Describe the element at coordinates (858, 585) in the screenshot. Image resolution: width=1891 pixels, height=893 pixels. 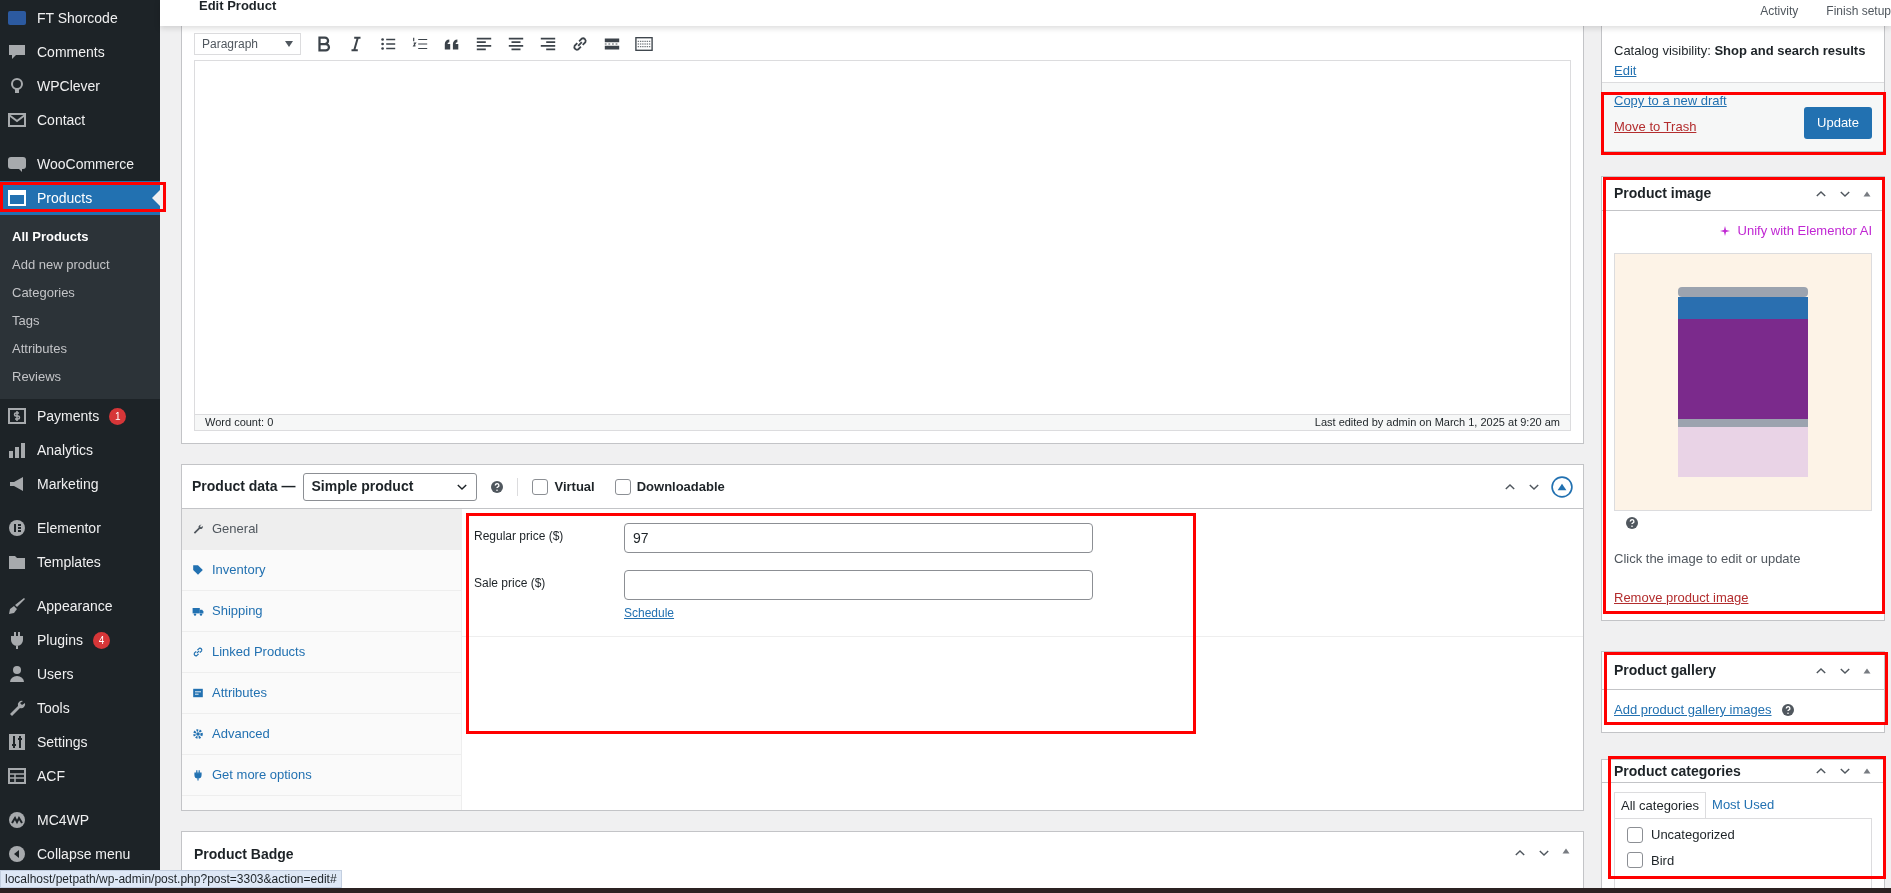
I see `text-input` at that location.